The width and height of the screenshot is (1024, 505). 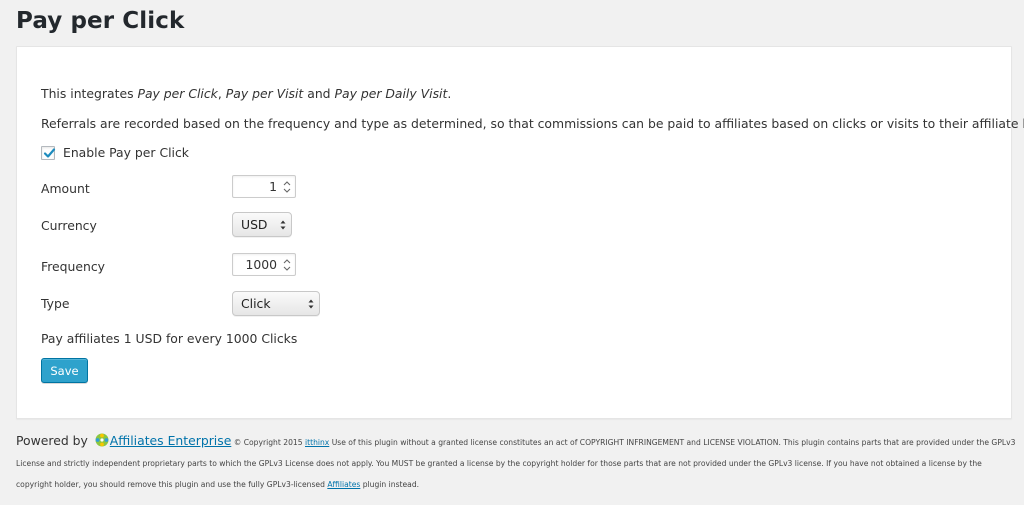 What do you see at coordinates (89, 93) in the screenshot?
I see `intro-lead: This integrates` at bounding box center [89, 93].